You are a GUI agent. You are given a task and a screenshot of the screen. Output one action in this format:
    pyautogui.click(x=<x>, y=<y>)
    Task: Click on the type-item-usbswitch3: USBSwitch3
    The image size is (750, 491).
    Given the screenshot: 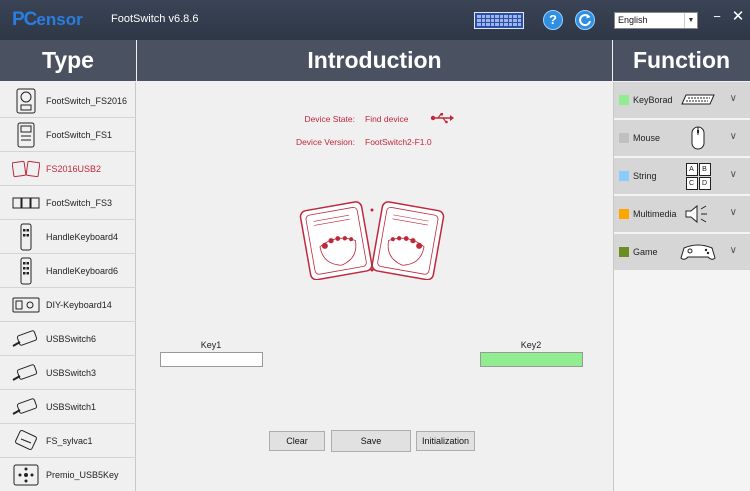 What is the action you would take?
    pyautogui.click(x=68, y=373)
    